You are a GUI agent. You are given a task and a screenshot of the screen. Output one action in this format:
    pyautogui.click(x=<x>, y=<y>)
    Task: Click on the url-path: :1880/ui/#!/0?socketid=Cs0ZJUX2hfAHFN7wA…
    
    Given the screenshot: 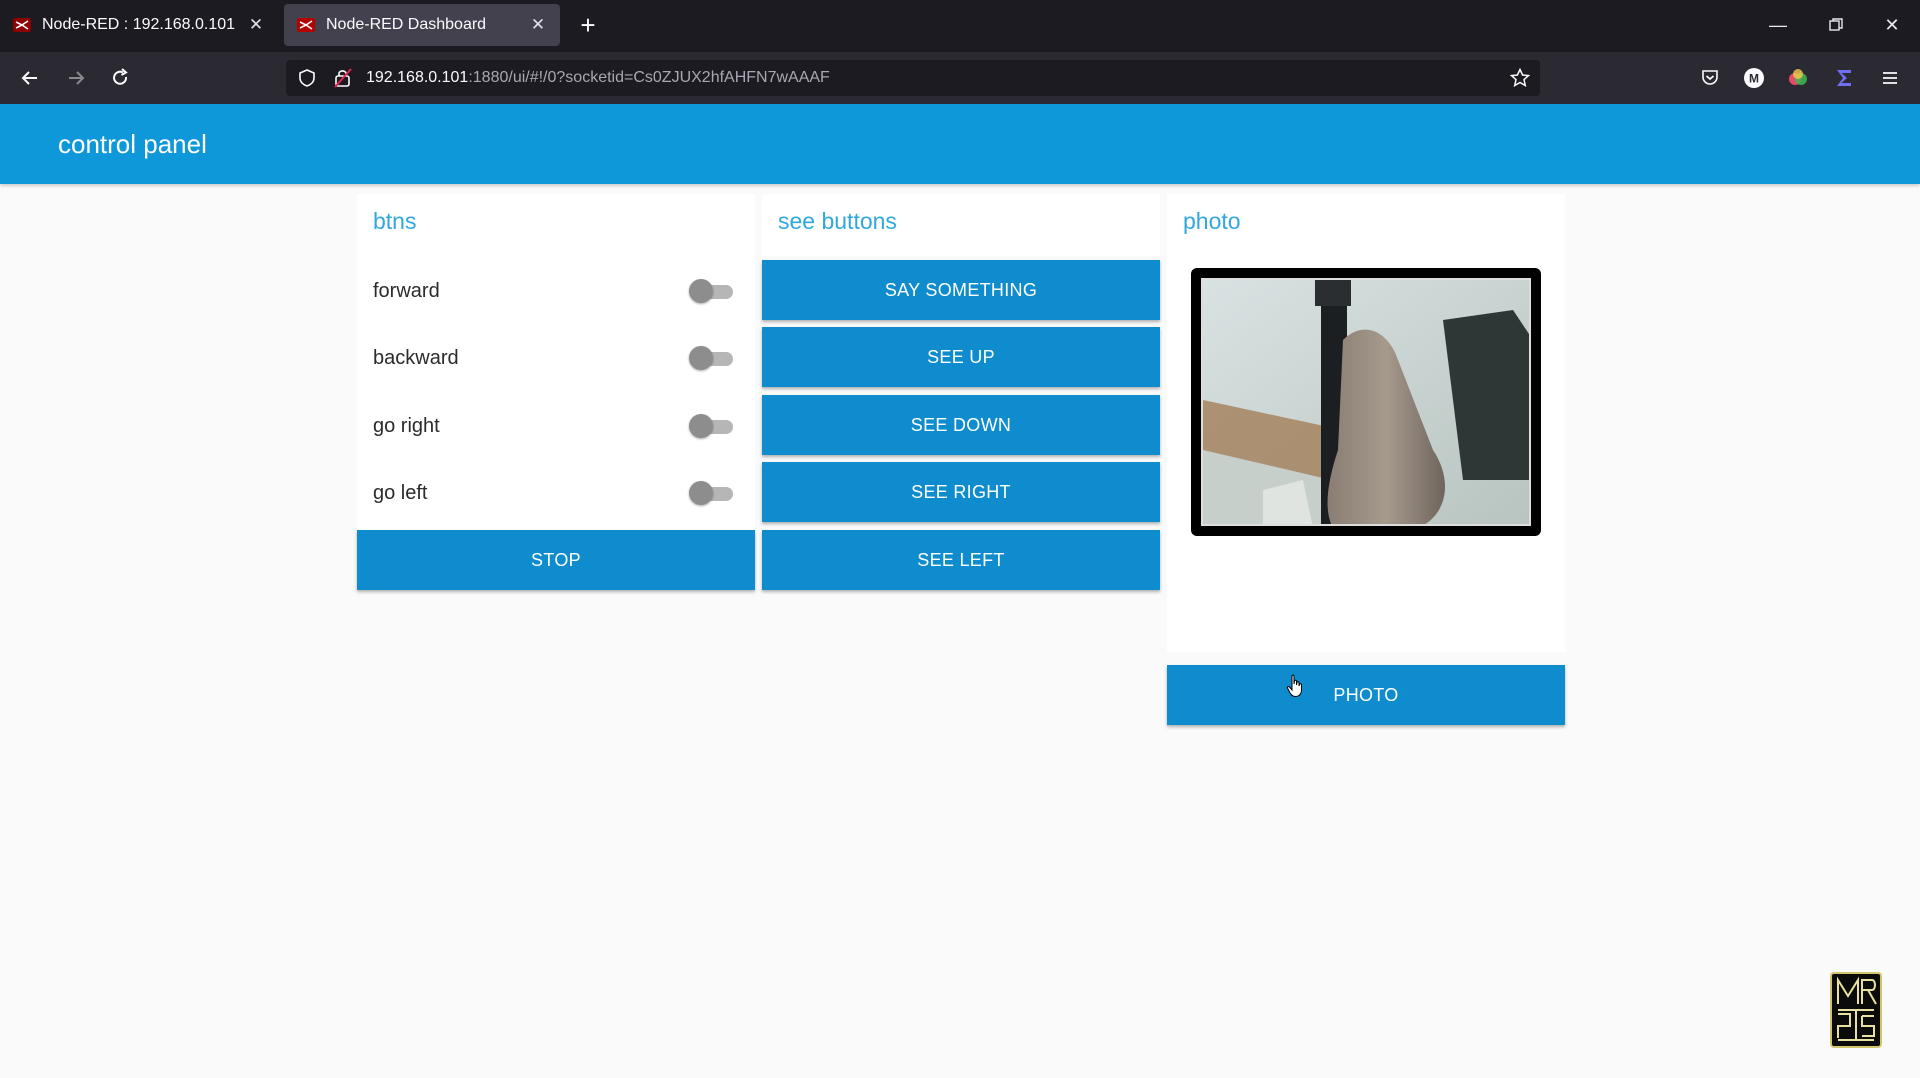 What is the action you would take?
    pyautogui.click(x=649, y=77)
    